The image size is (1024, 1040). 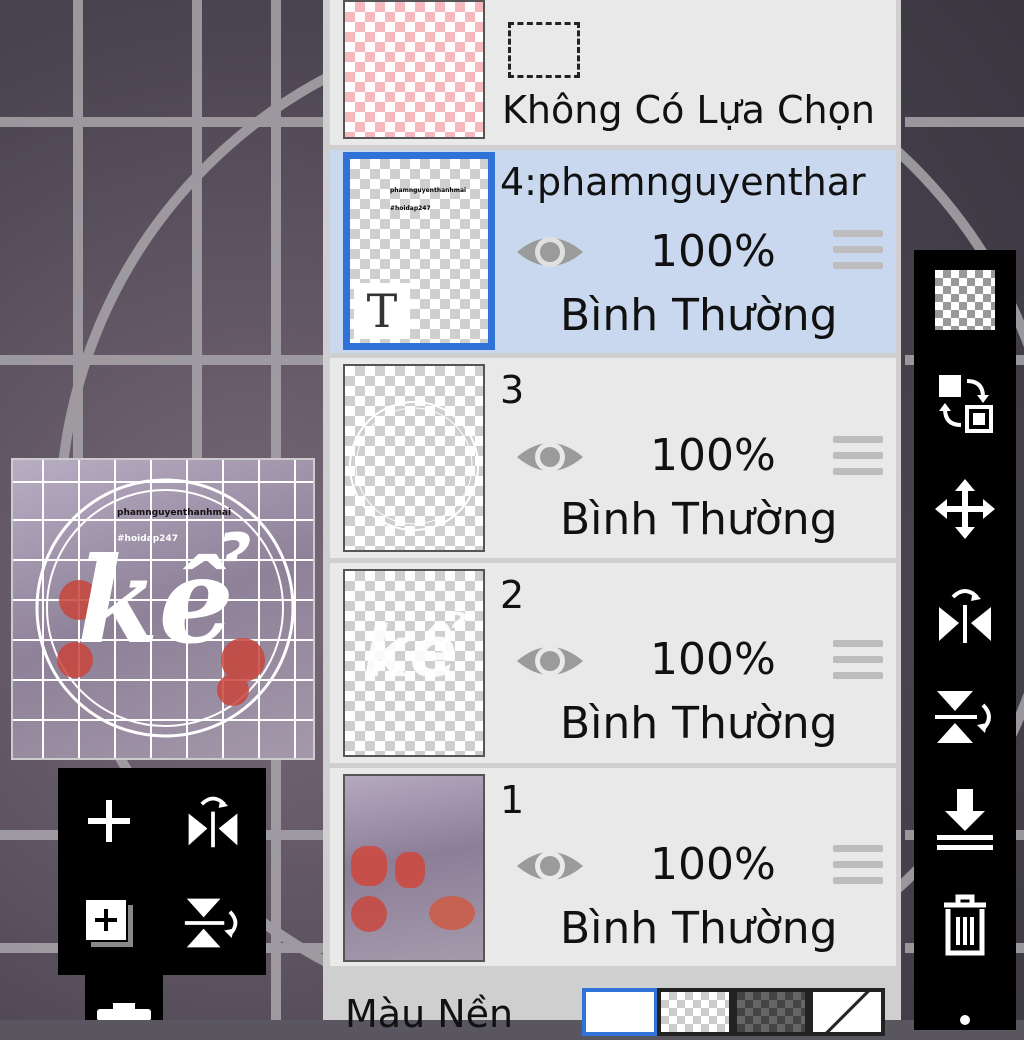 I want to click on canvas-preview: phamnguyenthanhmai #hoidap247 kể, so click(x=163, y=609).